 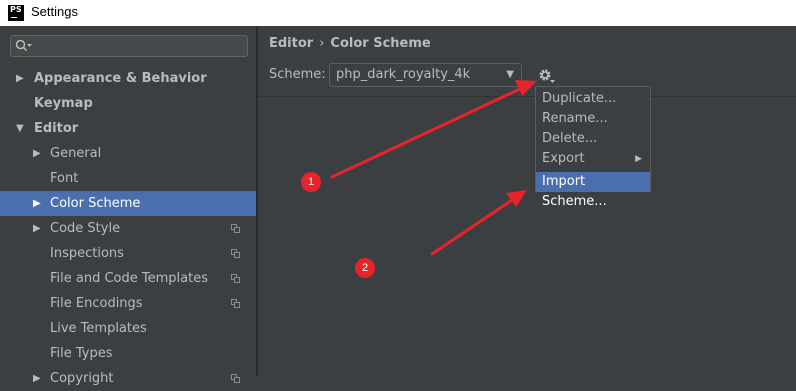 I want to click on annotation-badge-2: 2, so click(x=365, y=268).